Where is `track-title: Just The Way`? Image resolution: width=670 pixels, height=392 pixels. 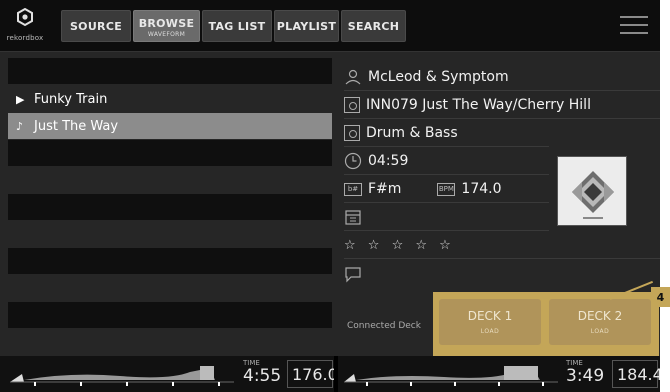 track-title: Just The Way is located at coordinates (76, 126).